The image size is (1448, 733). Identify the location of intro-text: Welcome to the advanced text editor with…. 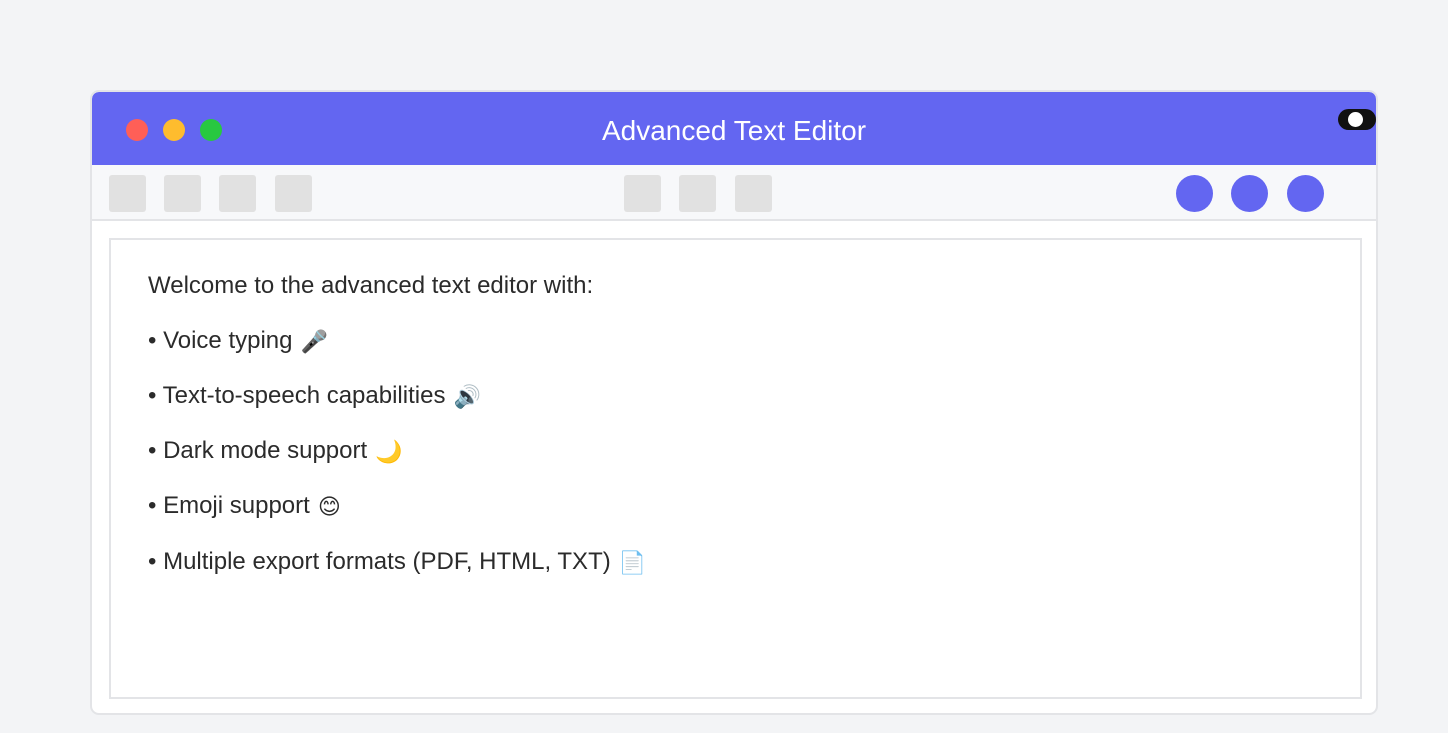
(371, 285).